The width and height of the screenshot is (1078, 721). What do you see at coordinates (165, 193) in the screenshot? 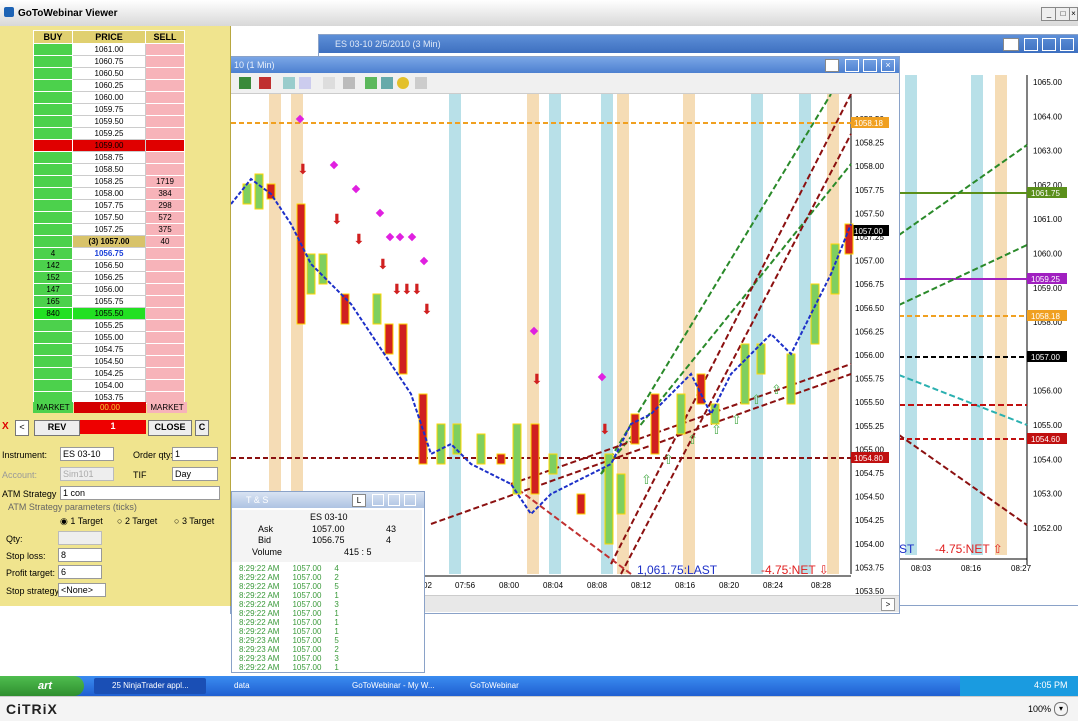
I see `dom-sell-cell: 384` at bounding box center [165, 193].